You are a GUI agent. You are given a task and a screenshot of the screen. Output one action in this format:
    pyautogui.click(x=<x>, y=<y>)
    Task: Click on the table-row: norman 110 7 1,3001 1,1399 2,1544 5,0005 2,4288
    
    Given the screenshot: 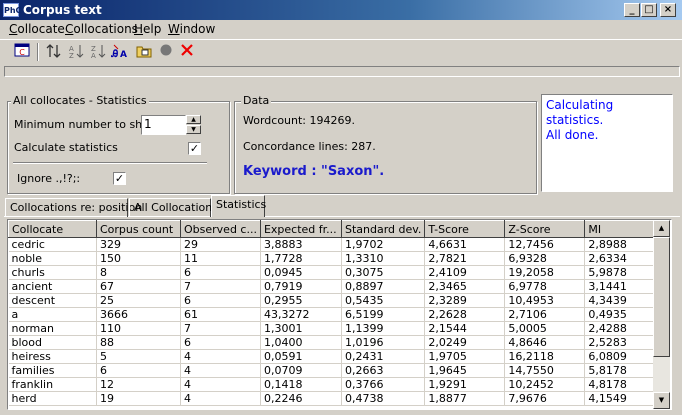 What is the action you would take?
    pyautogui.click(x=334, y=328)
    